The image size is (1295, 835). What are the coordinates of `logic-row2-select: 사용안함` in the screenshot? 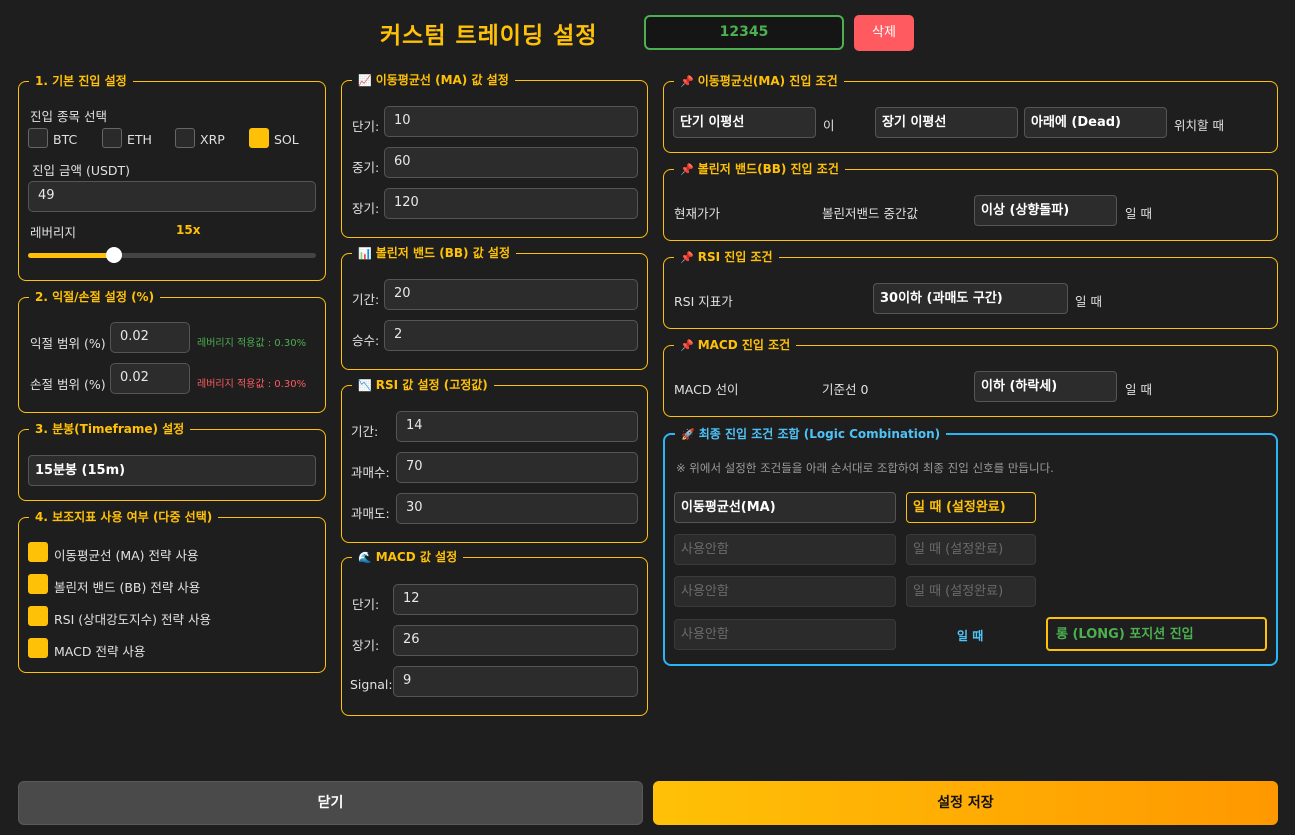 It's located at (785, 549).